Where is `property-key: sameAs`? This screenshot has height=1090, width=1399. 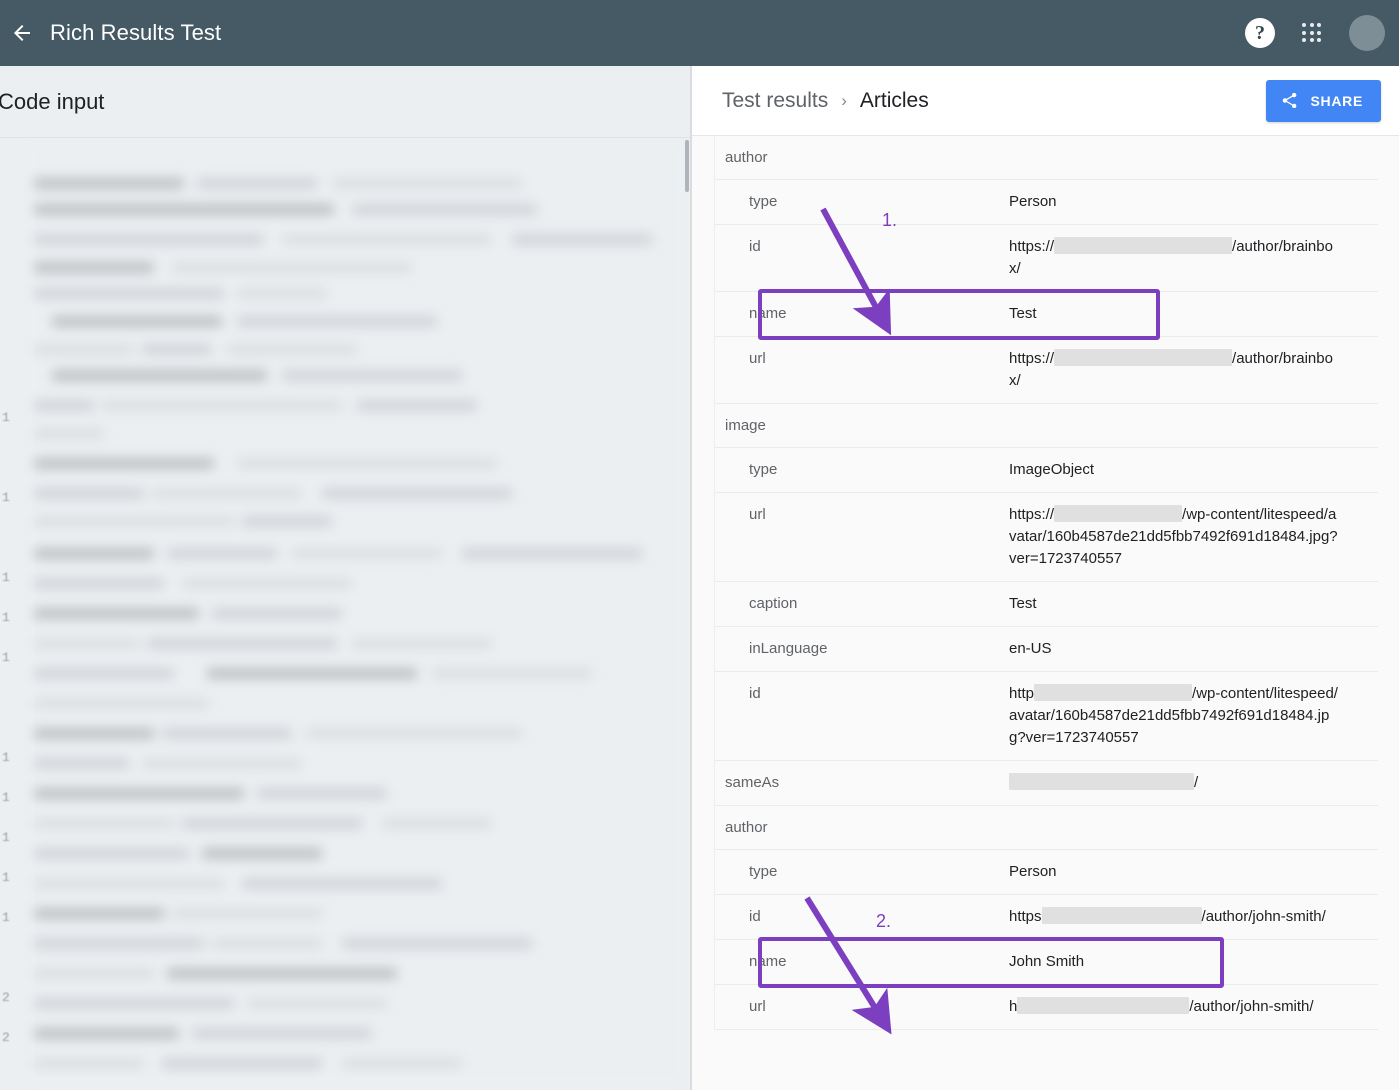 property-key: sameAs is located at coordinates (752, 782).